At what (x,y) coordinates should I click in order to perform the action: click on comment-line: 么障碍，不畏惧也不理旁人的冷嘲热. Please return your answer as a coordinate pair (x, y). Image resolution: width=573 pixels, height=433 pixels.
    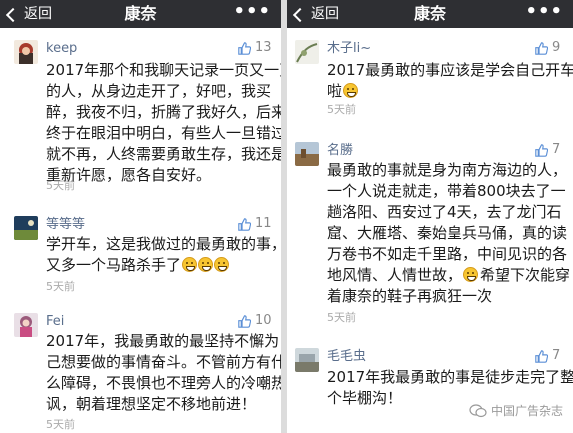
    Looking at the image, I should click on (163, 383).